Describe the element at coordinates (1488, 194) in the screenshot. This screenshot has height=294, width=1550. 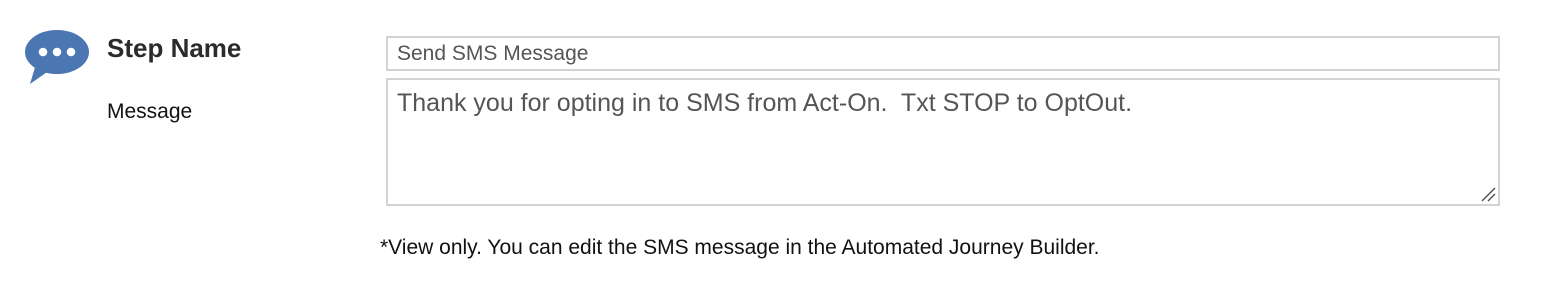
I see `resize-handle-icon` at that location.